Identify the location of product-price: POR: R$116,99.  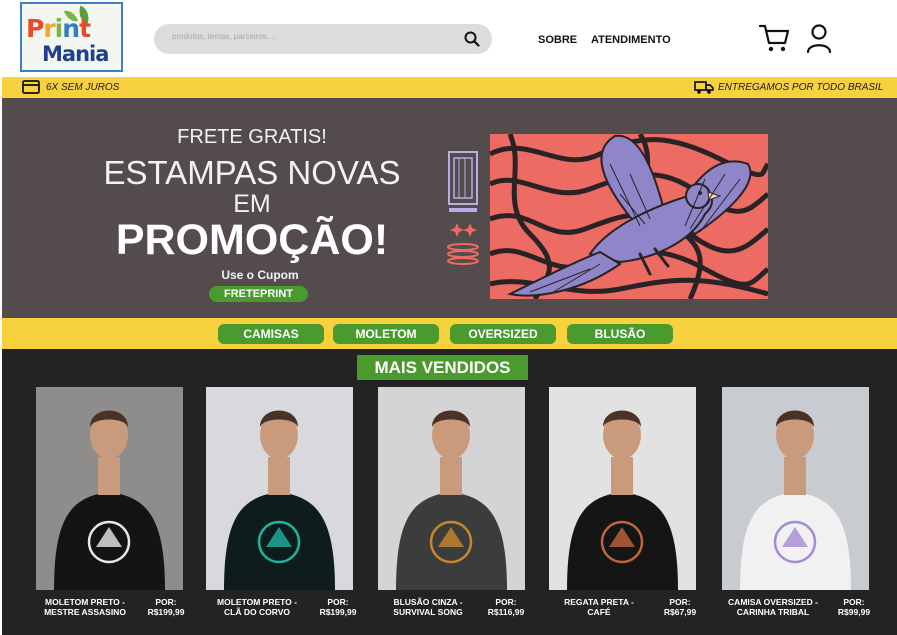
(506, 607).